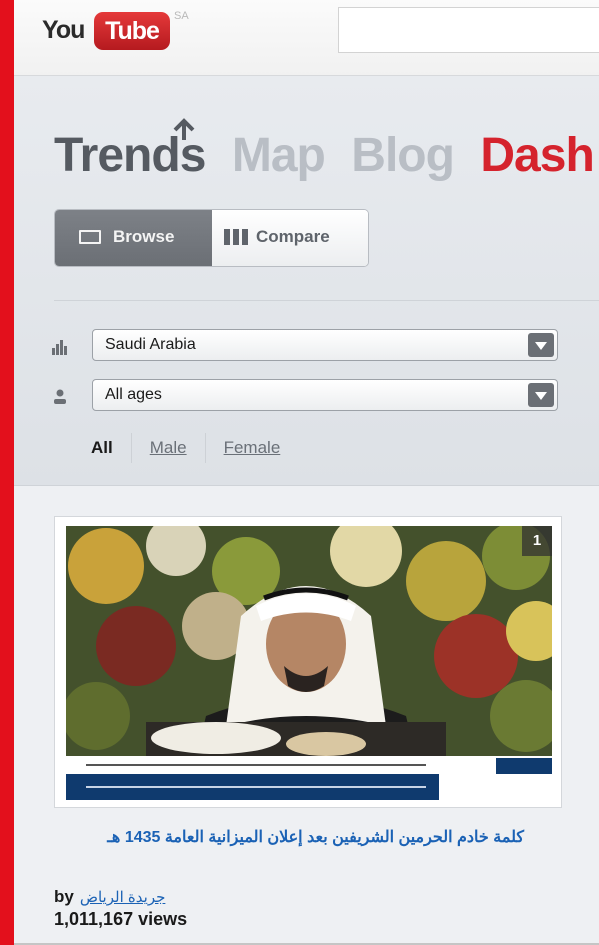  What do you see at coordinates (537, 155) in the screenshot?
I see `nav-dash: Dash` at bounding box center [537, 155].